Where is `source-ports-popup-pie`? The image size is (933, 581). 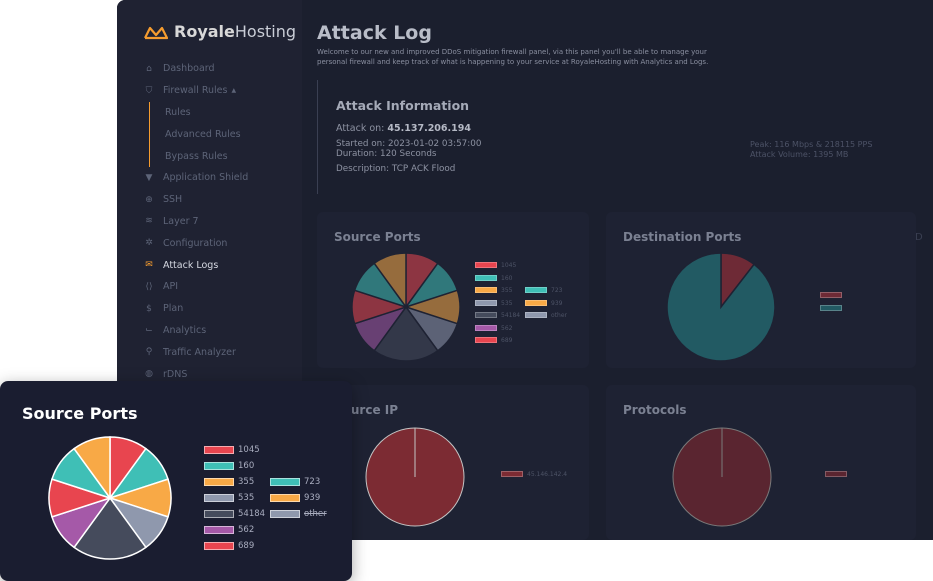 source-ports-popup-pie is located at coordinates (110, 498).